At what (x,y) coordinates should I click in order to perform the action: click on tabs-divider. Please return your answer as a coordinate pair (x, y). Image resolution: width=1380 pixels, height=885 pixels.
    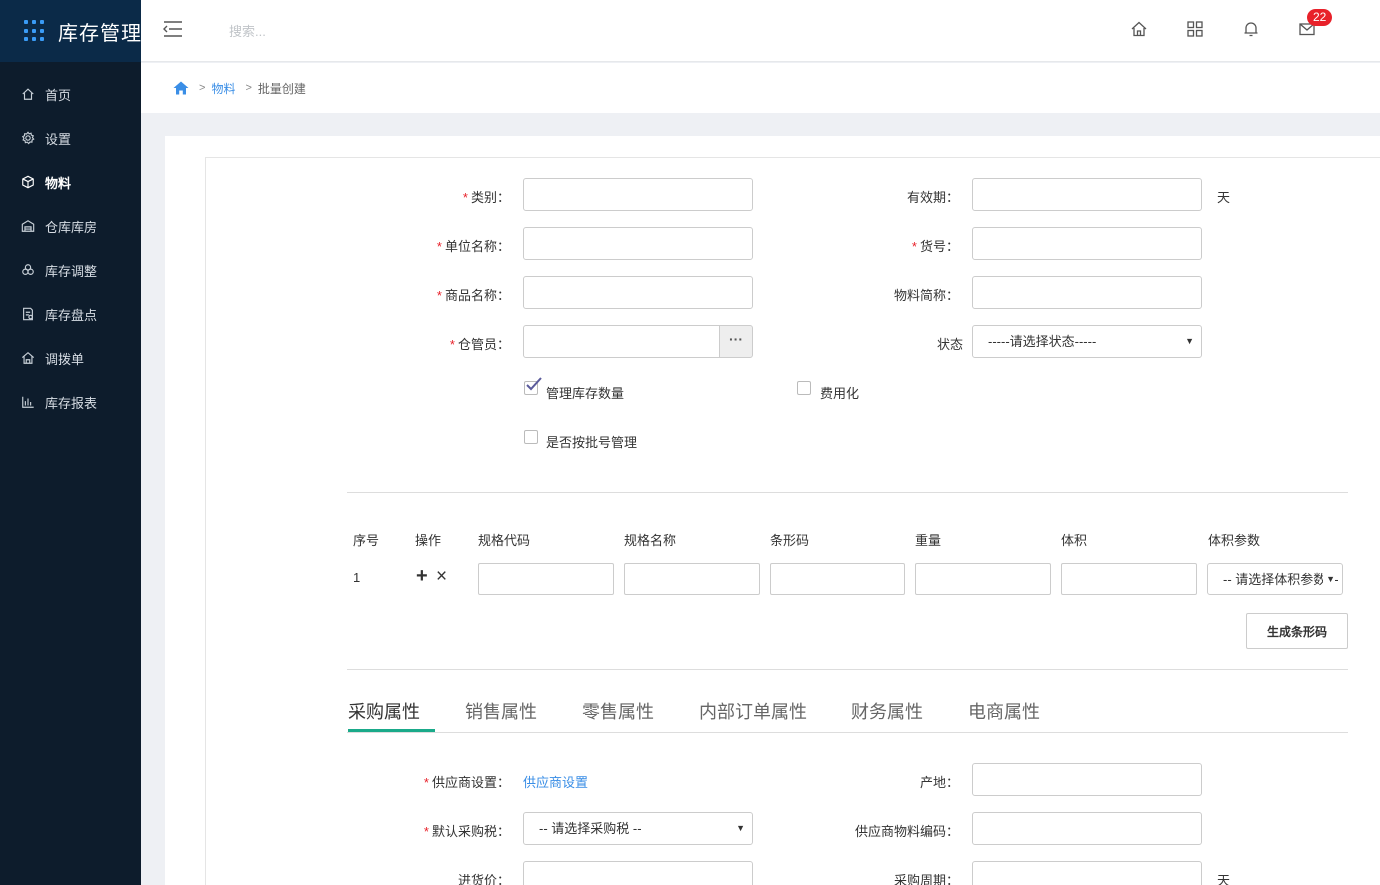
    Looking at the image, I should click on (847, 732).